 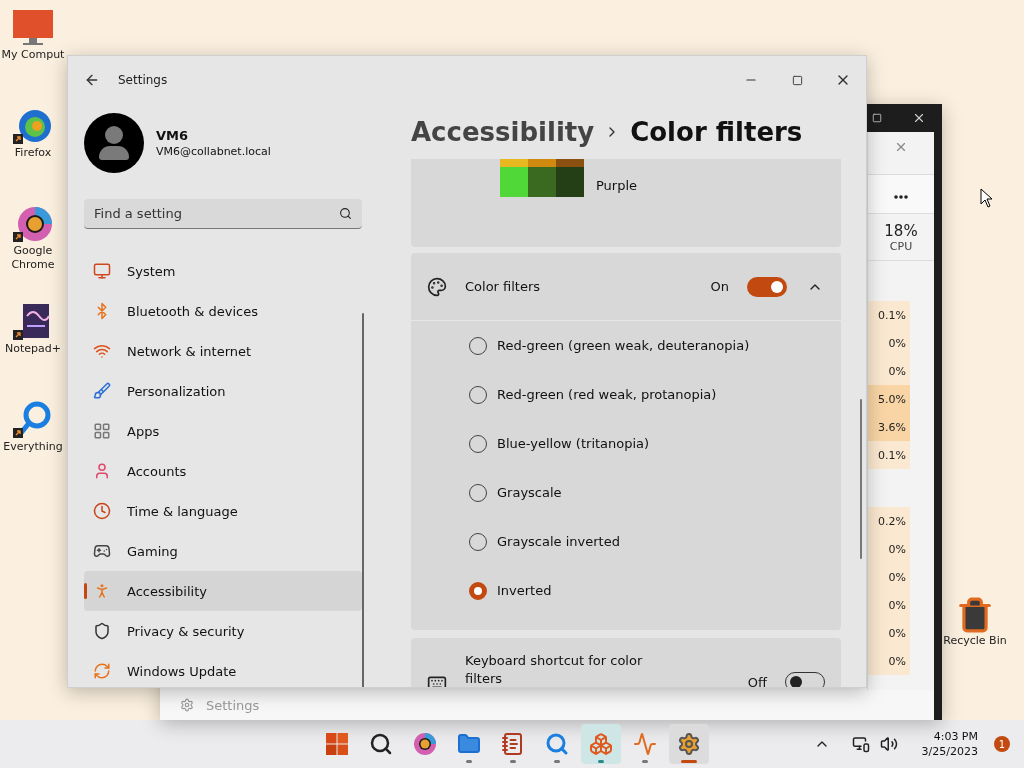 I want to click on network-button, so click(x=860, y=744).